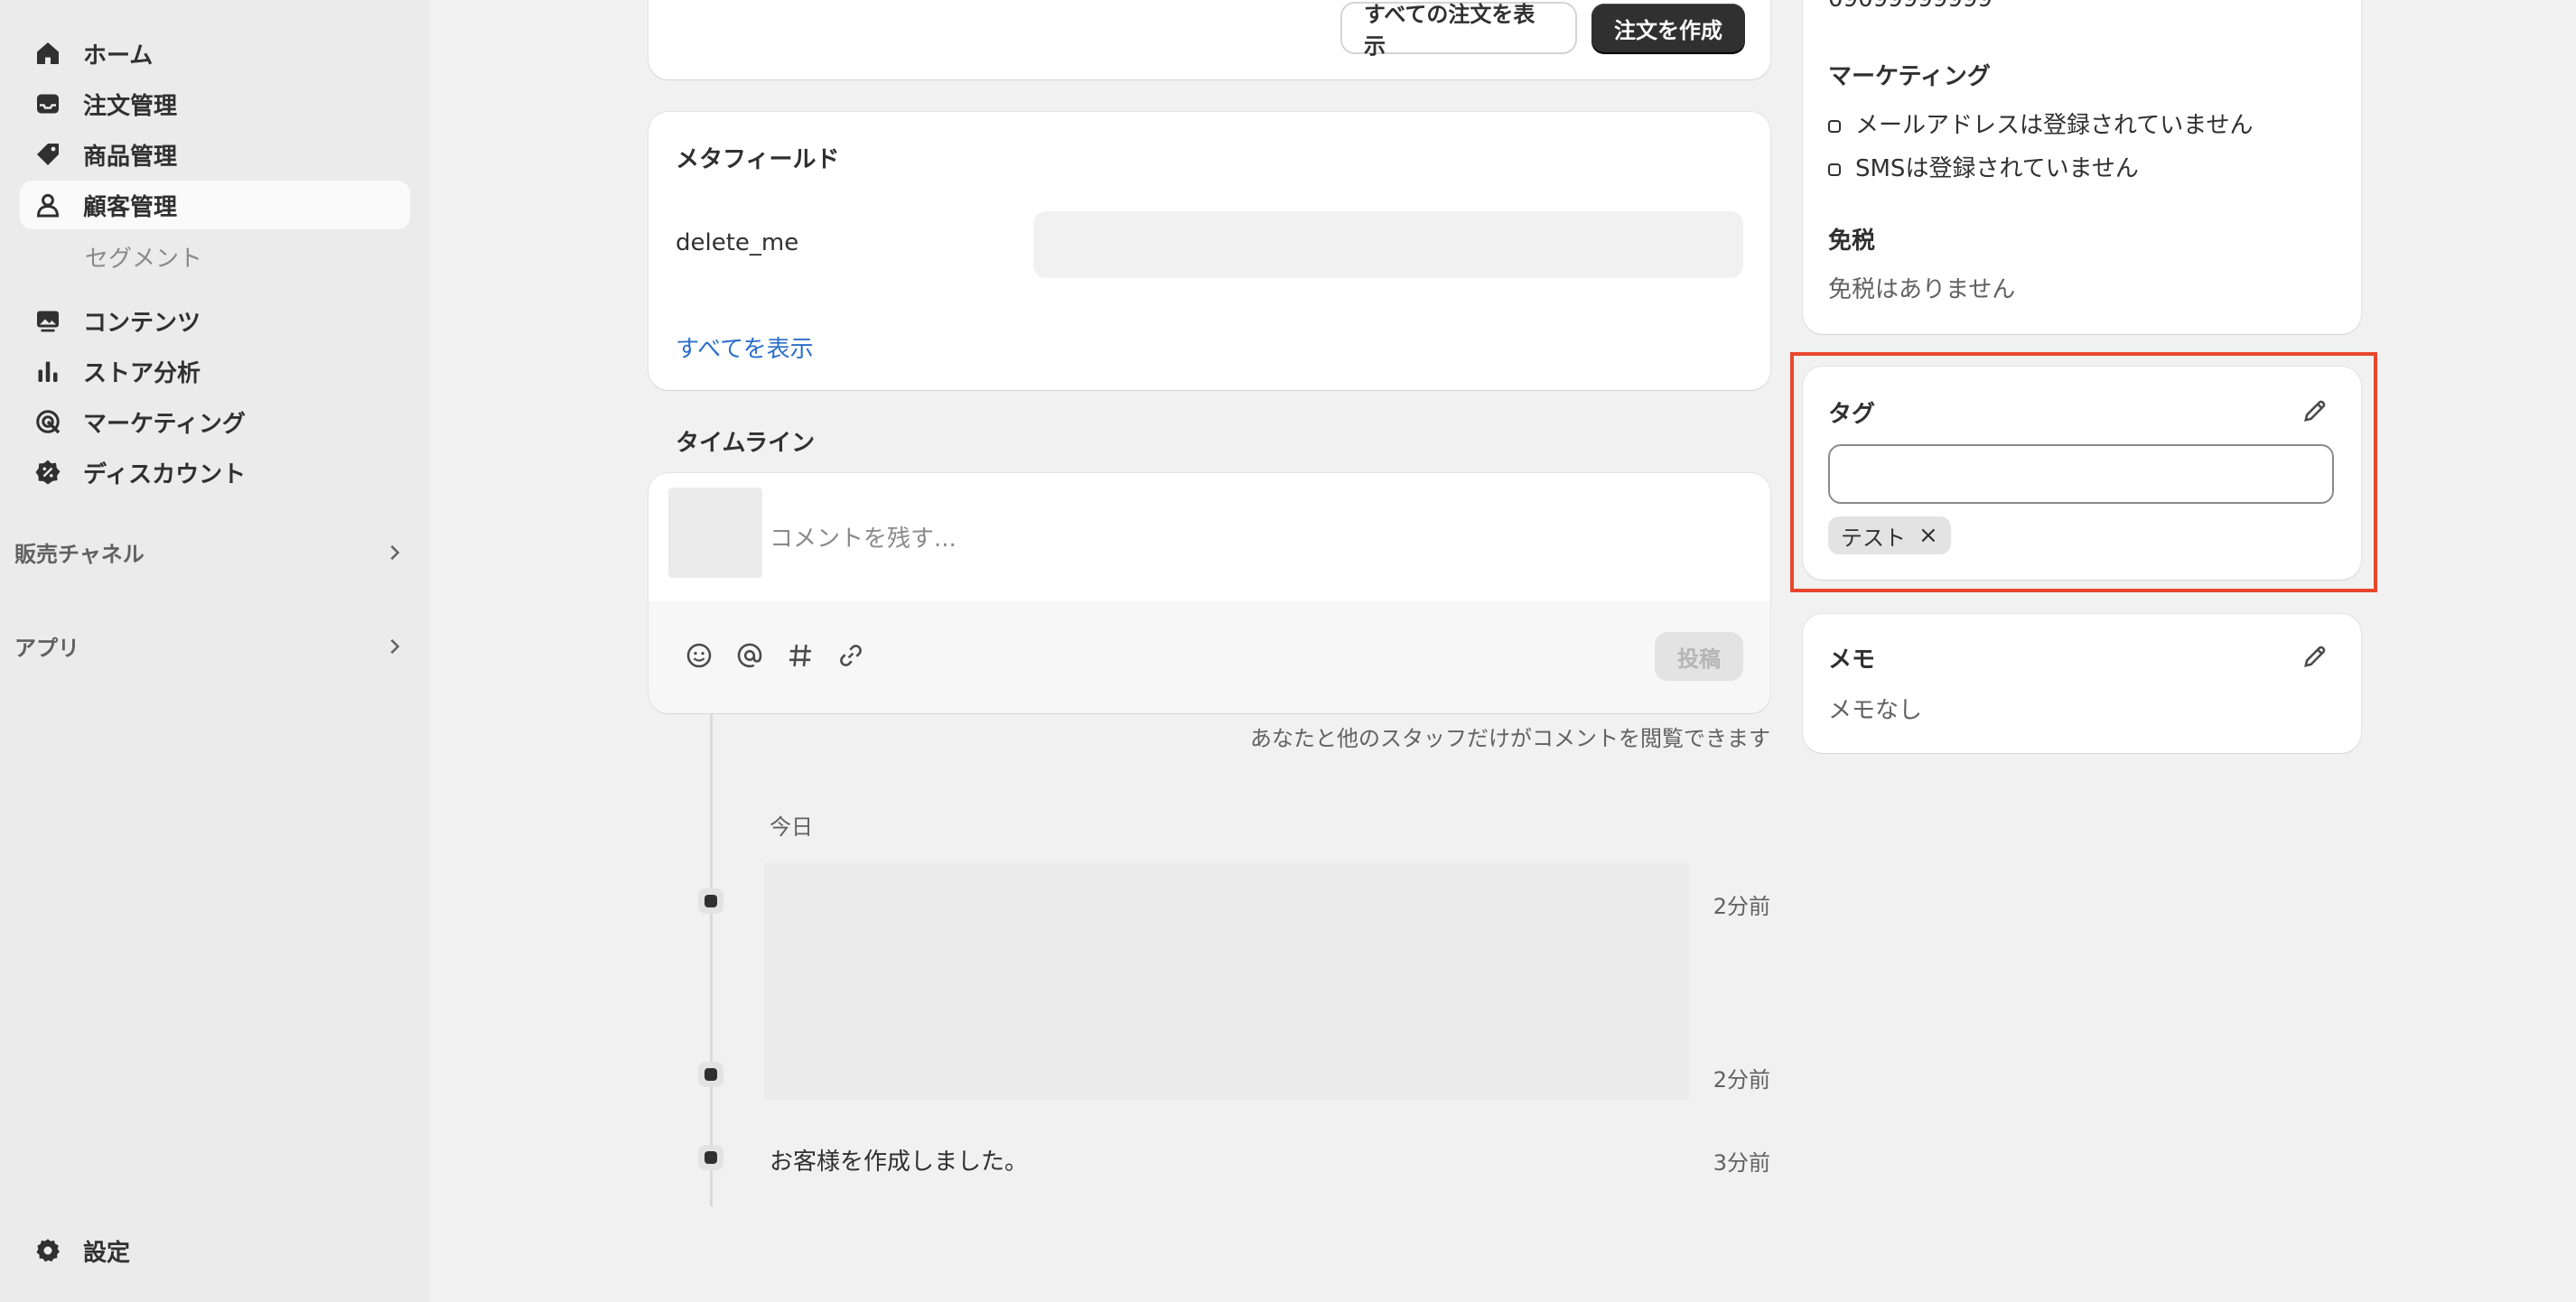  I want to click on sidebar-subitem-segments: セグメント, so click(143, 257).